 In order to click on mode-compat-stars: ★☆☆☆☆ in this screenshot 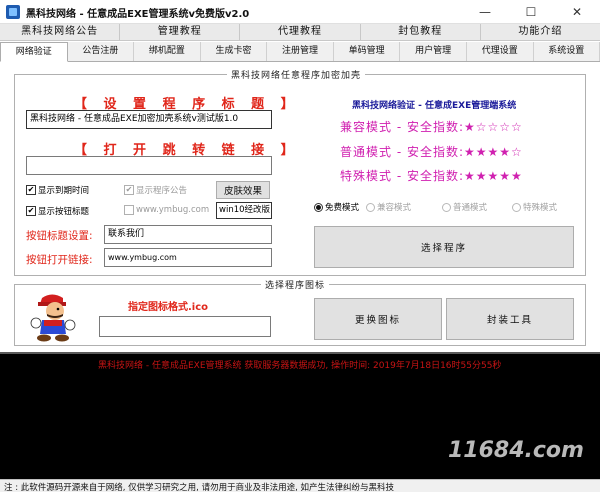, I will do `click(493, 127)`.